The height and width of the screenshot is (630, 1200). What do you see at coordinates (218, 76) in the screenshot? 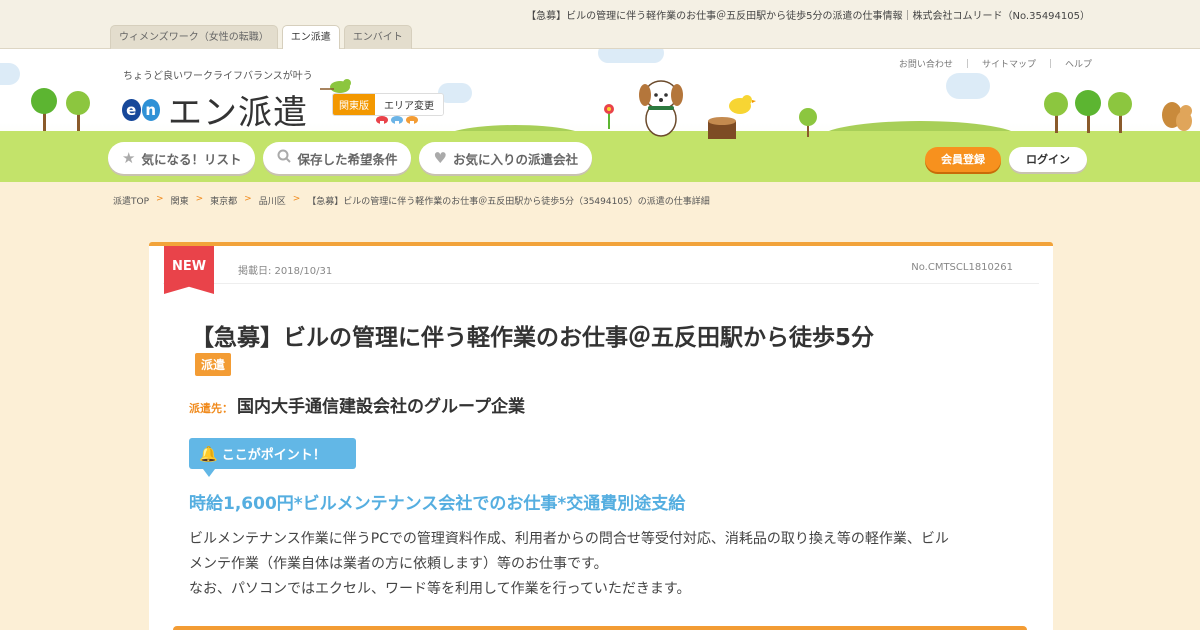
I see `tagline: ちょうど良いワークライフバランスが叶う` at bounding box center [218, 76].